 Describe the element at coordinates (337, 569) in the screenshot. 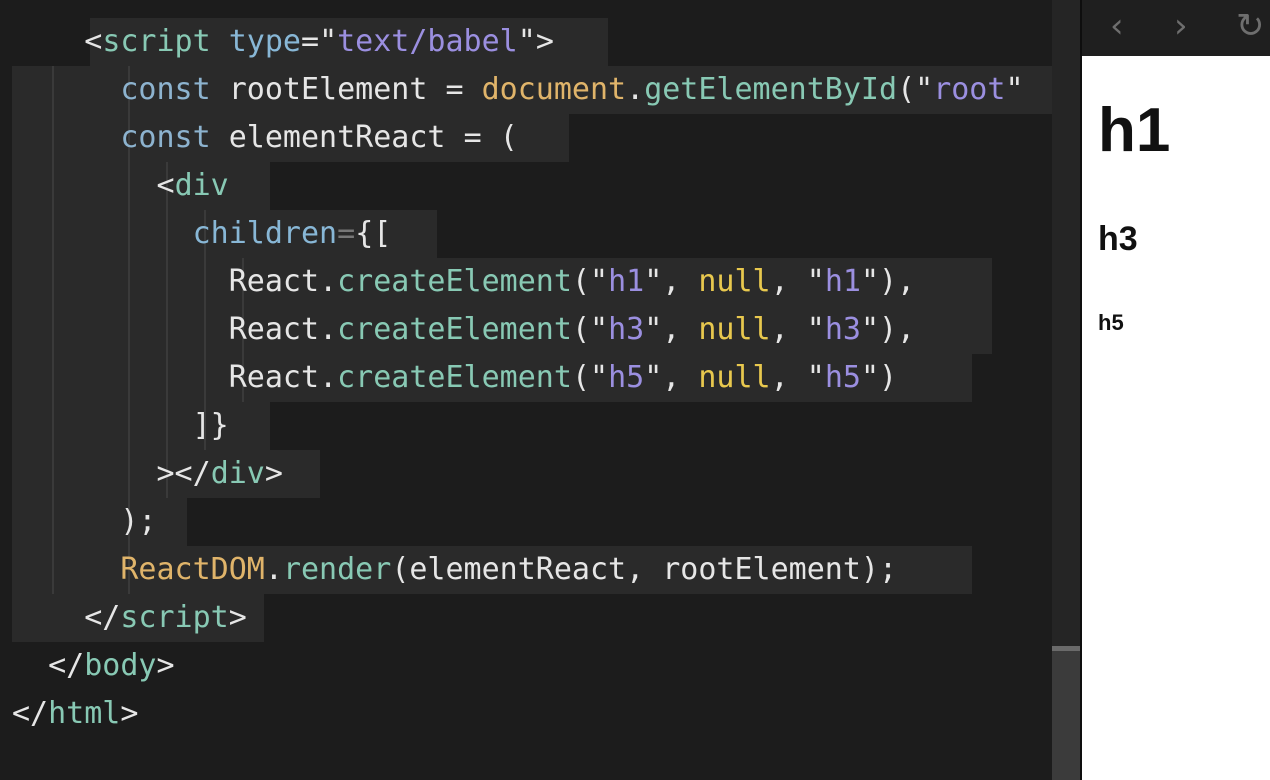

I see `code-token: render` at that location.